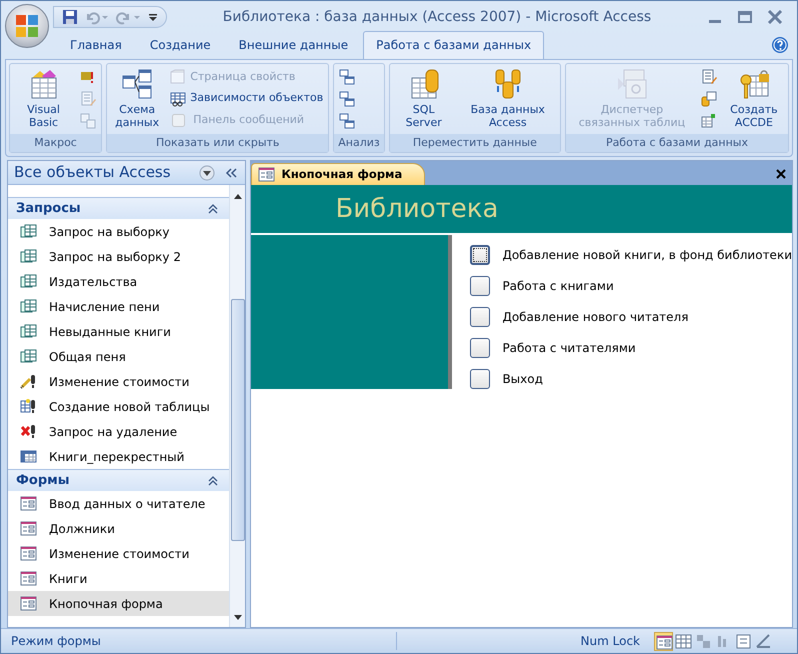 The height and width of the screenshot is (654, 798). I want to click on office-button, so click(27, 26).